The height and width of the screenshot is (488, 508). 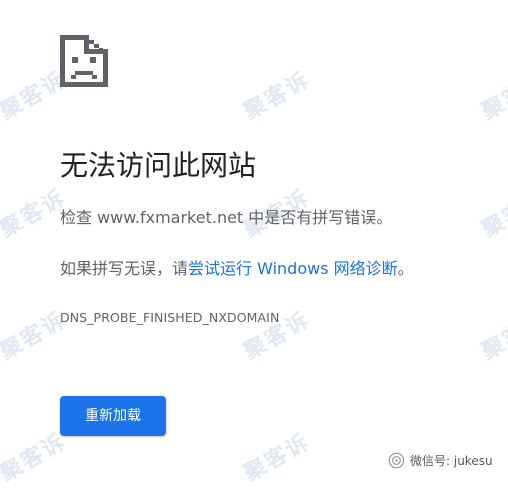 I want to click on check-prefix: 检查, so click(x=79, y=217).